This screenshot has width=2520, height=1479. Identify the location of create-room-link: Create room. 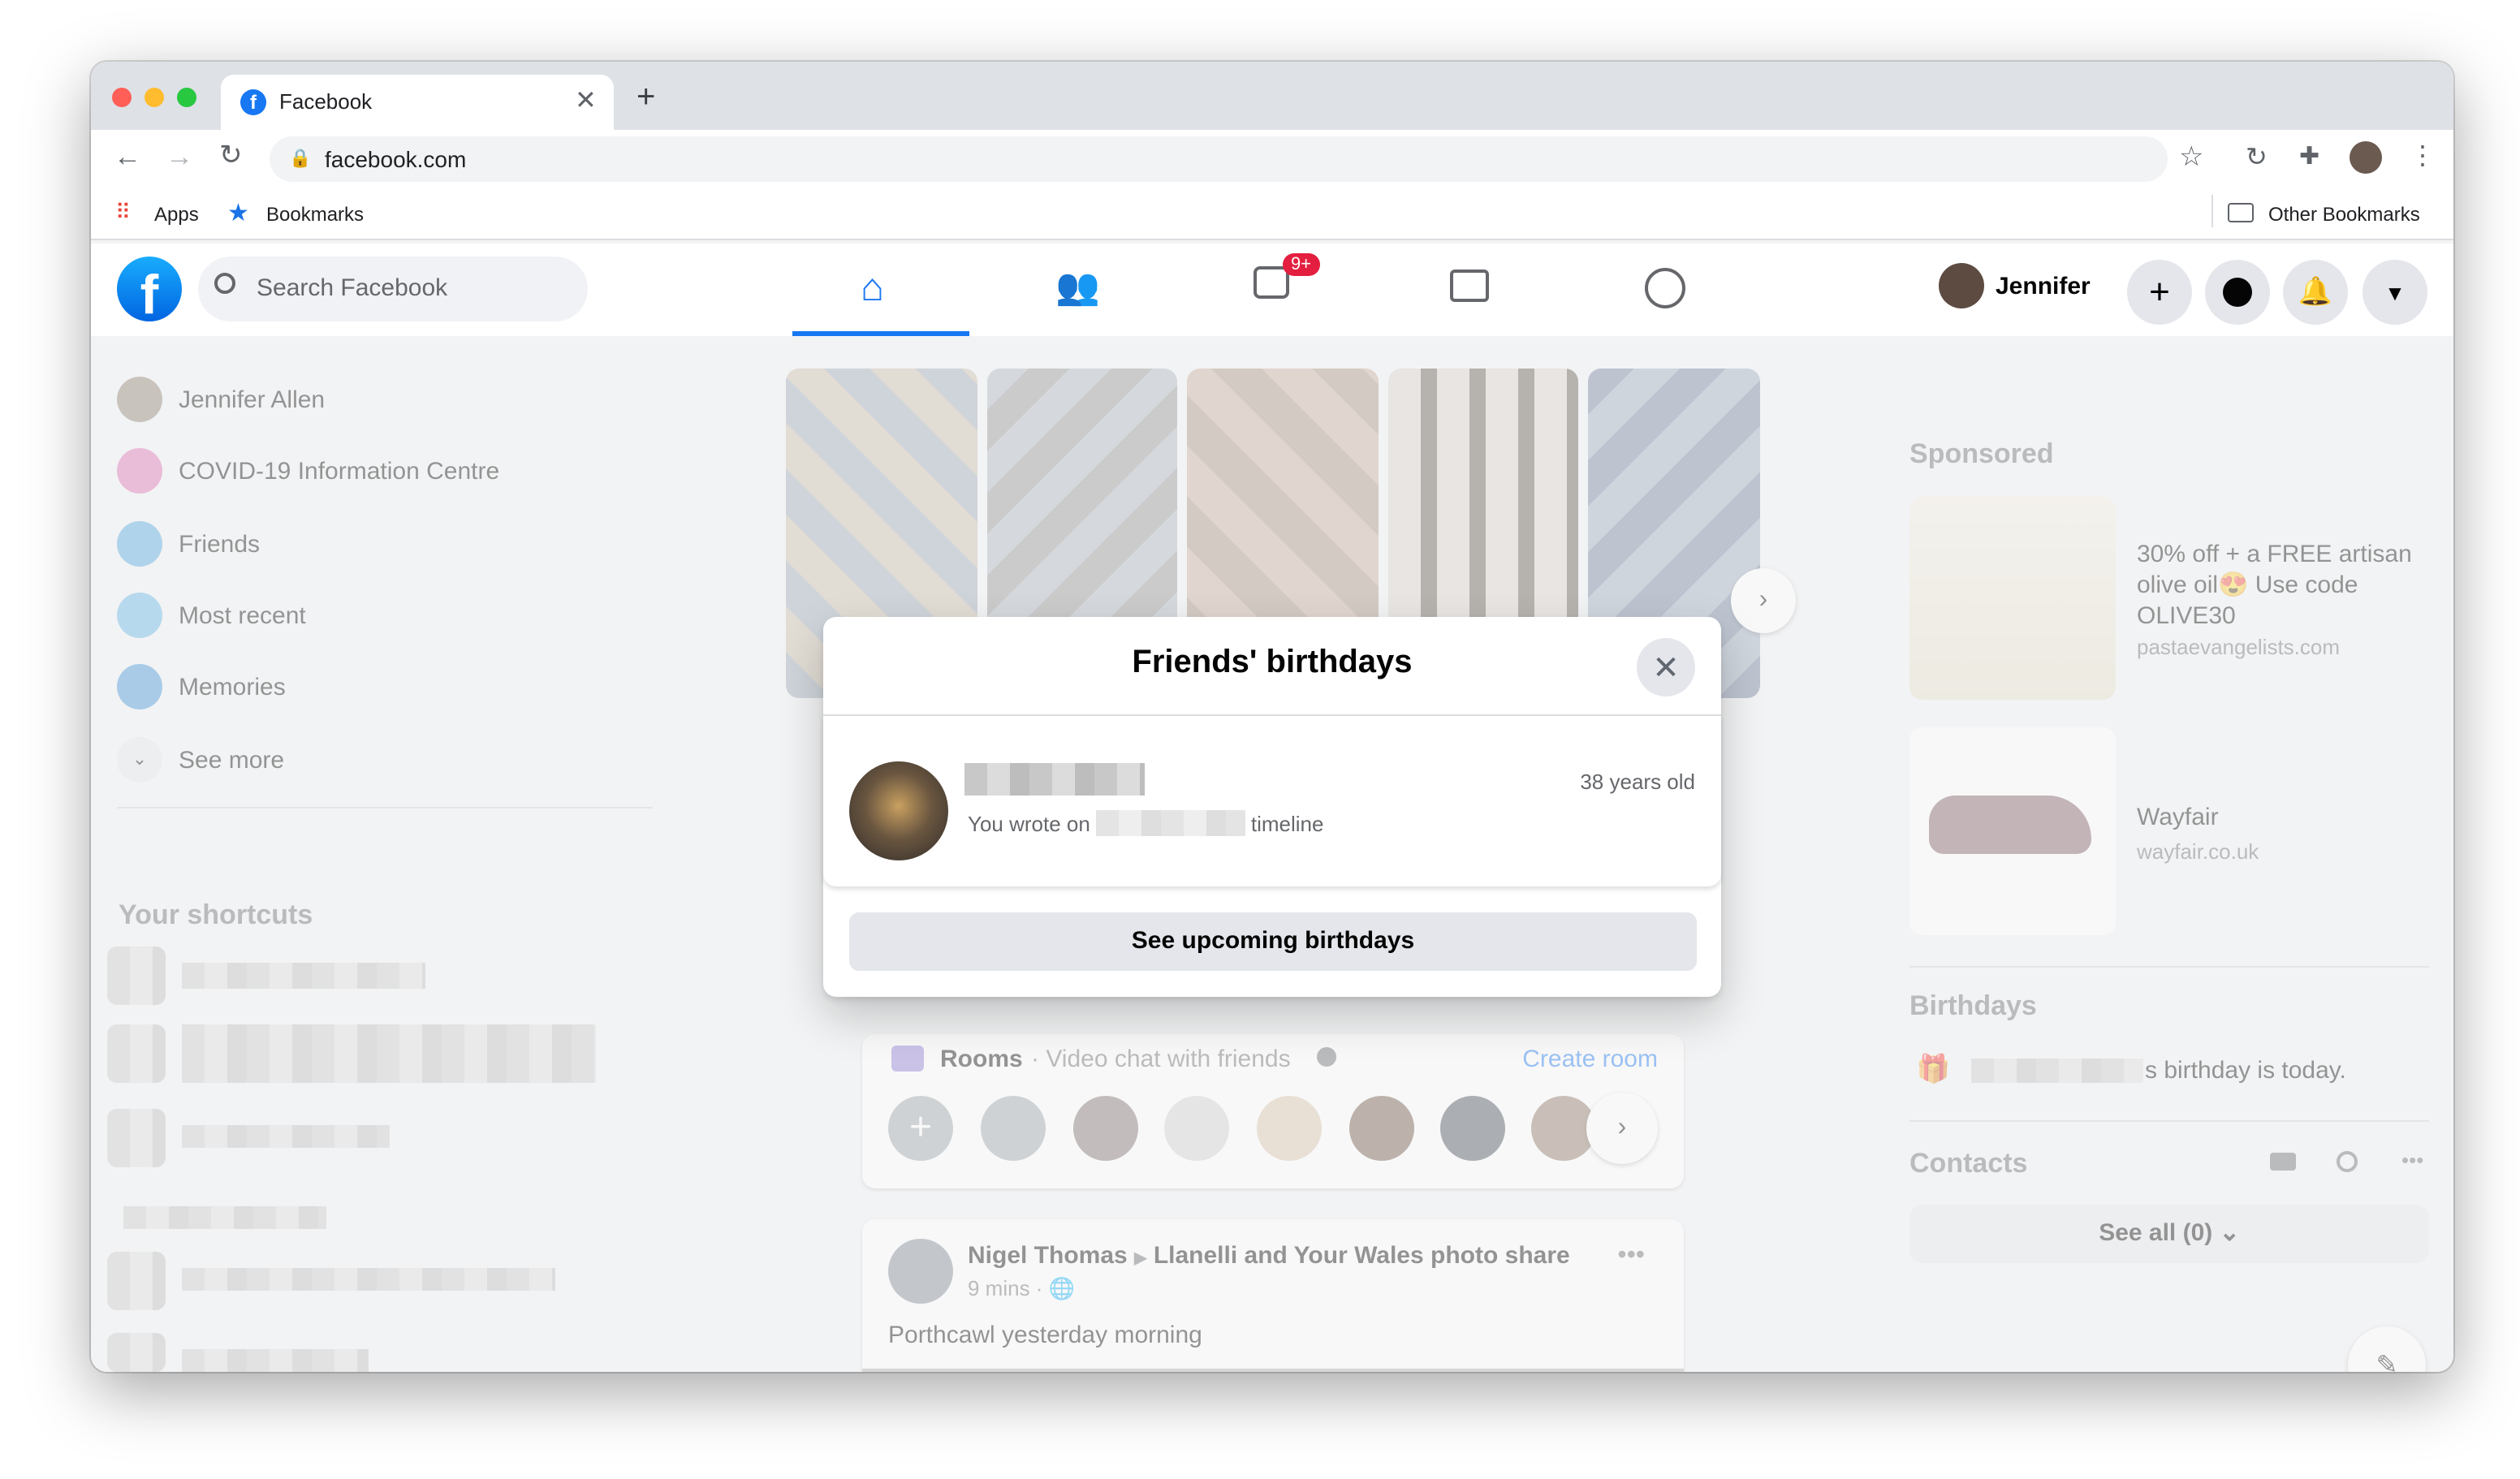
(1590, 1059).